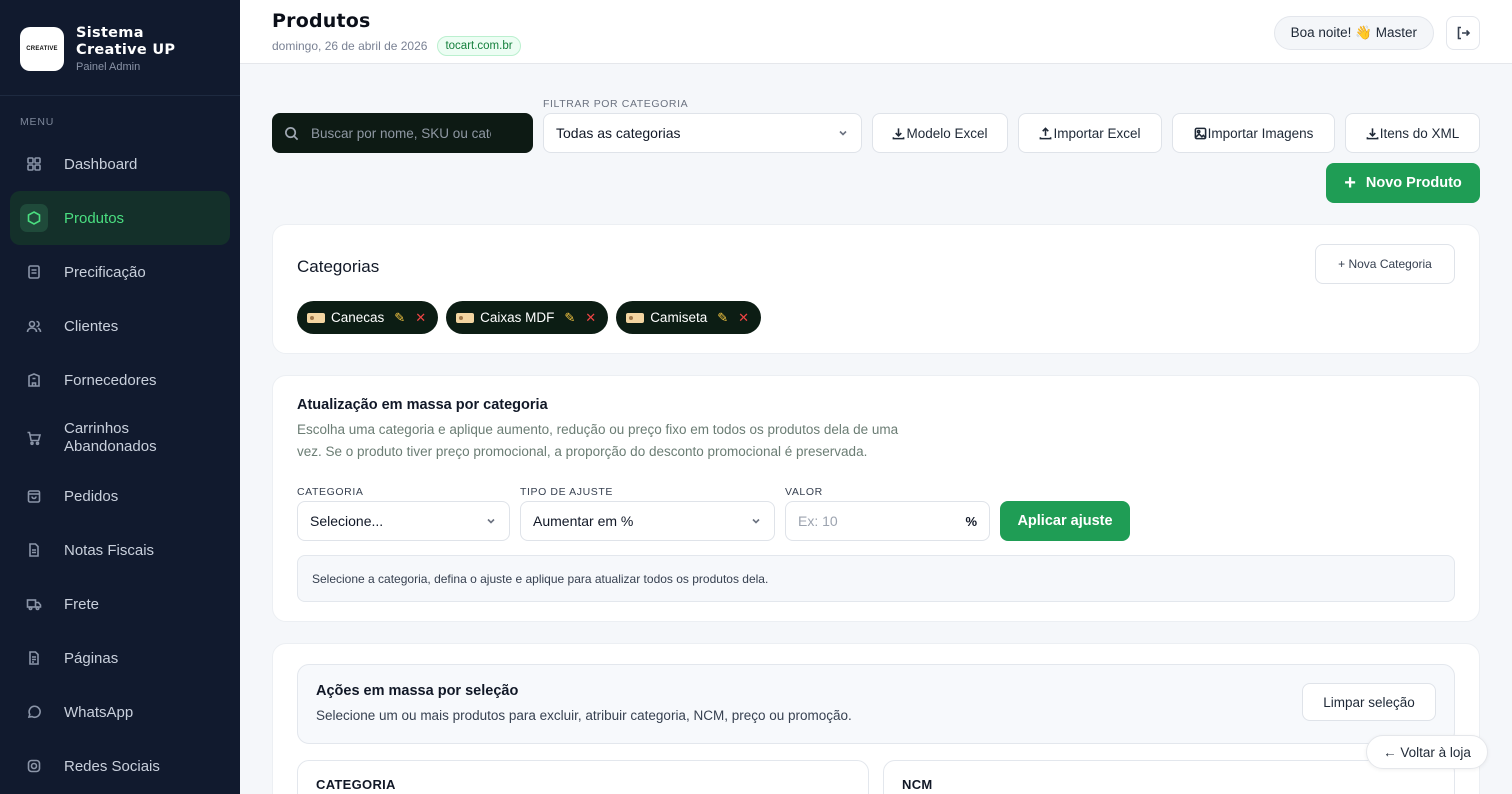 Image resolution: width=1512 pixels, height=794 pixels. I want to click on selection-ncm-panel: NCM, so click(1169, 777).